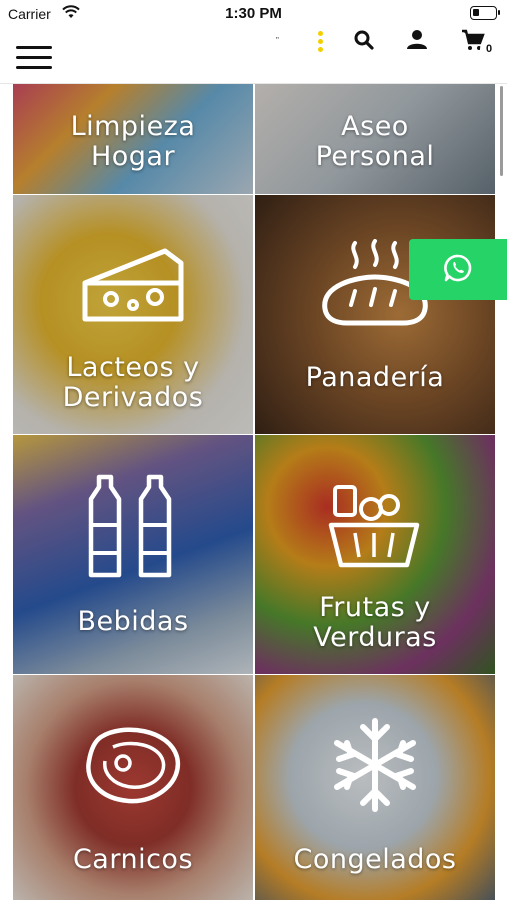 This screenshot has width=507, height=900. I want to click on menu-button, so click(35, 59).